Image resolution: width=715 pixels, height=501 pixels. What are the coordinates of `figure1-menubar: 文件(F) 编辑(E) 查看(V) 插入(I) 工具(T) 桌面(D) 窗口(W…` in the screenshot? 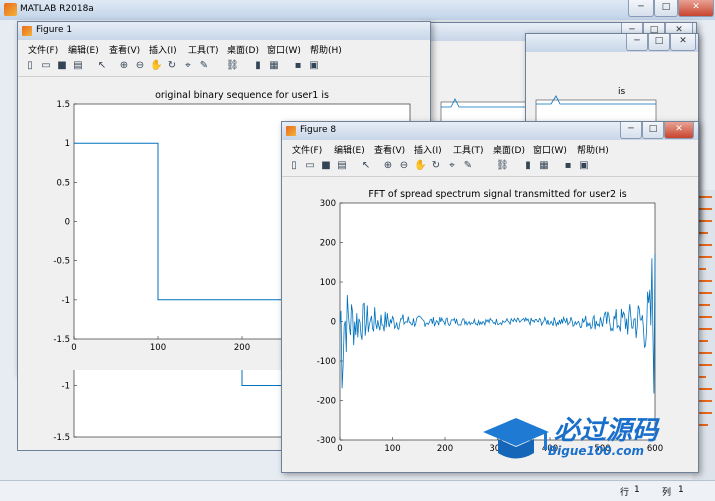 It's located at (224, 48).